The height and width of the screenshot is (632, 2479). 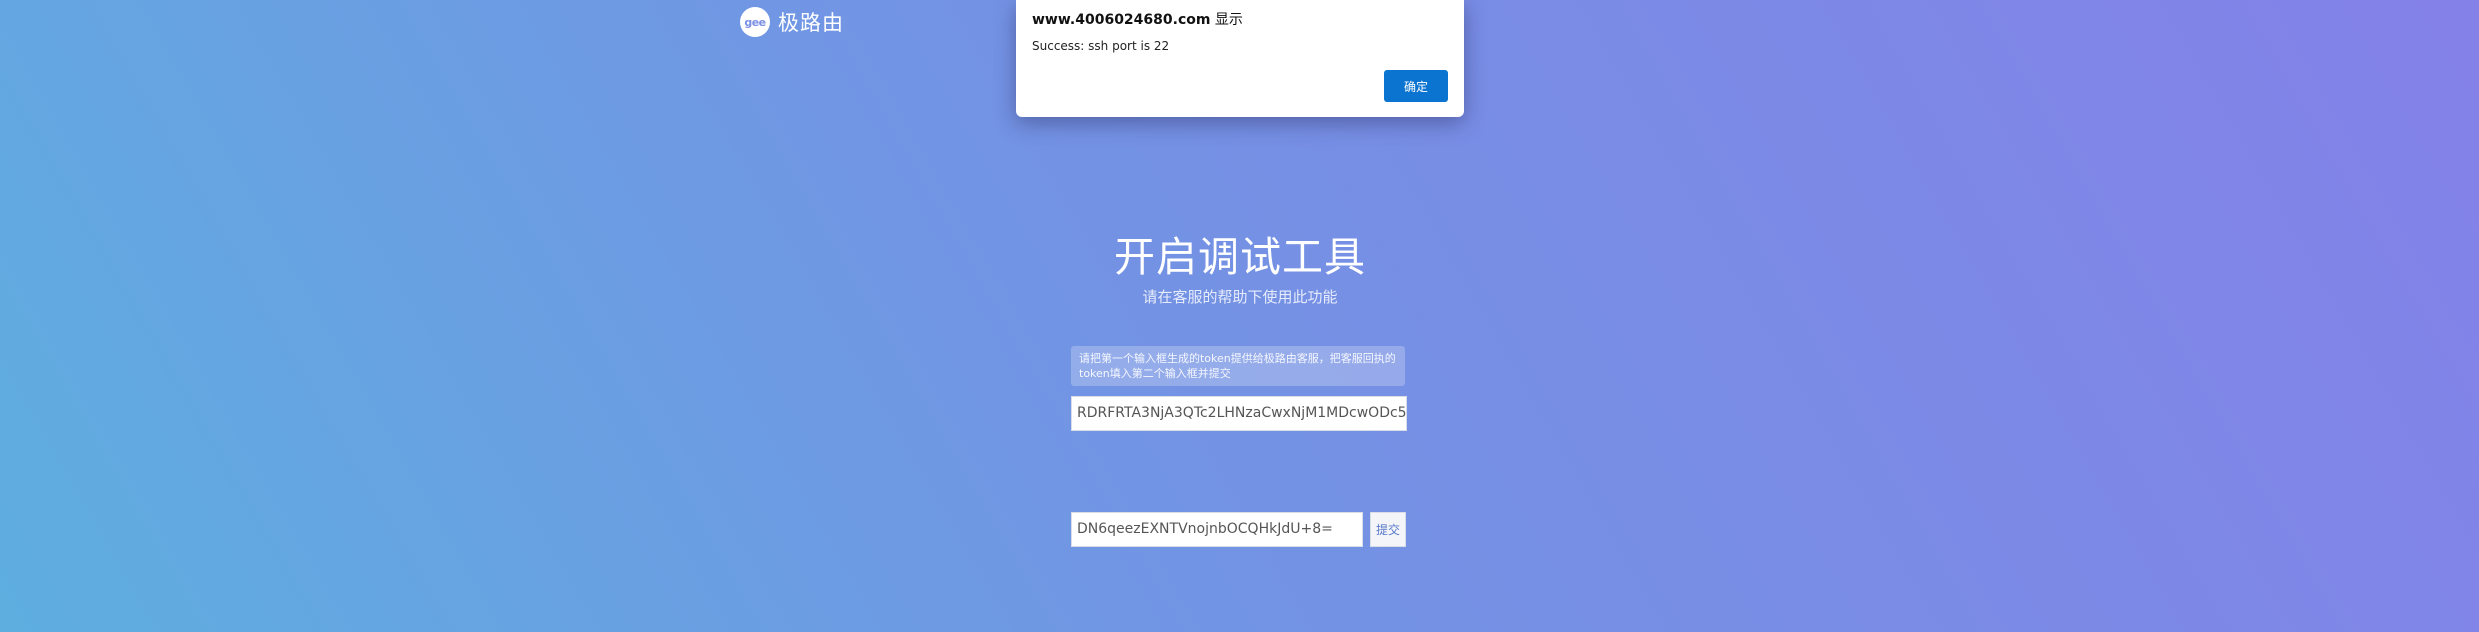 I want to click on brand-name: 极路由, so click(x=811, y=23).